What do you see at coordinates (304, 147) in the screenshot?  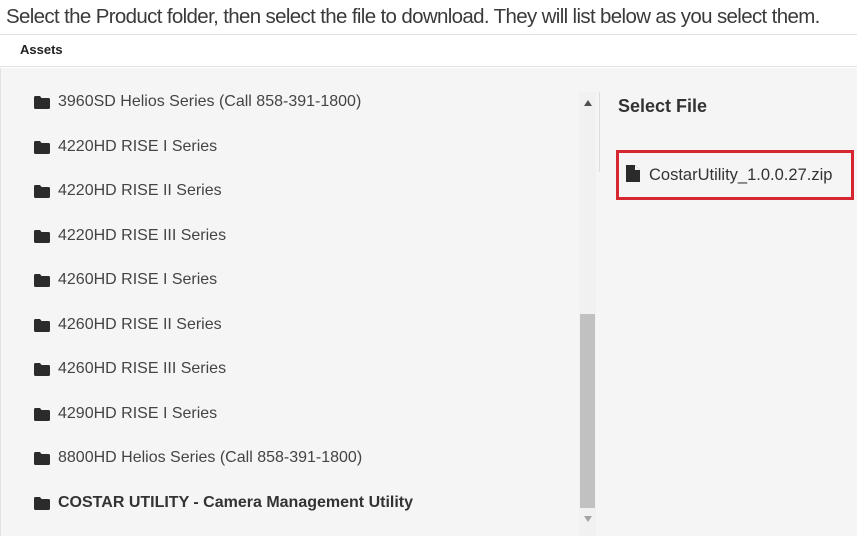 I see `folder-item: 4220HD RISE I Series` at bounding box center [304, 147].